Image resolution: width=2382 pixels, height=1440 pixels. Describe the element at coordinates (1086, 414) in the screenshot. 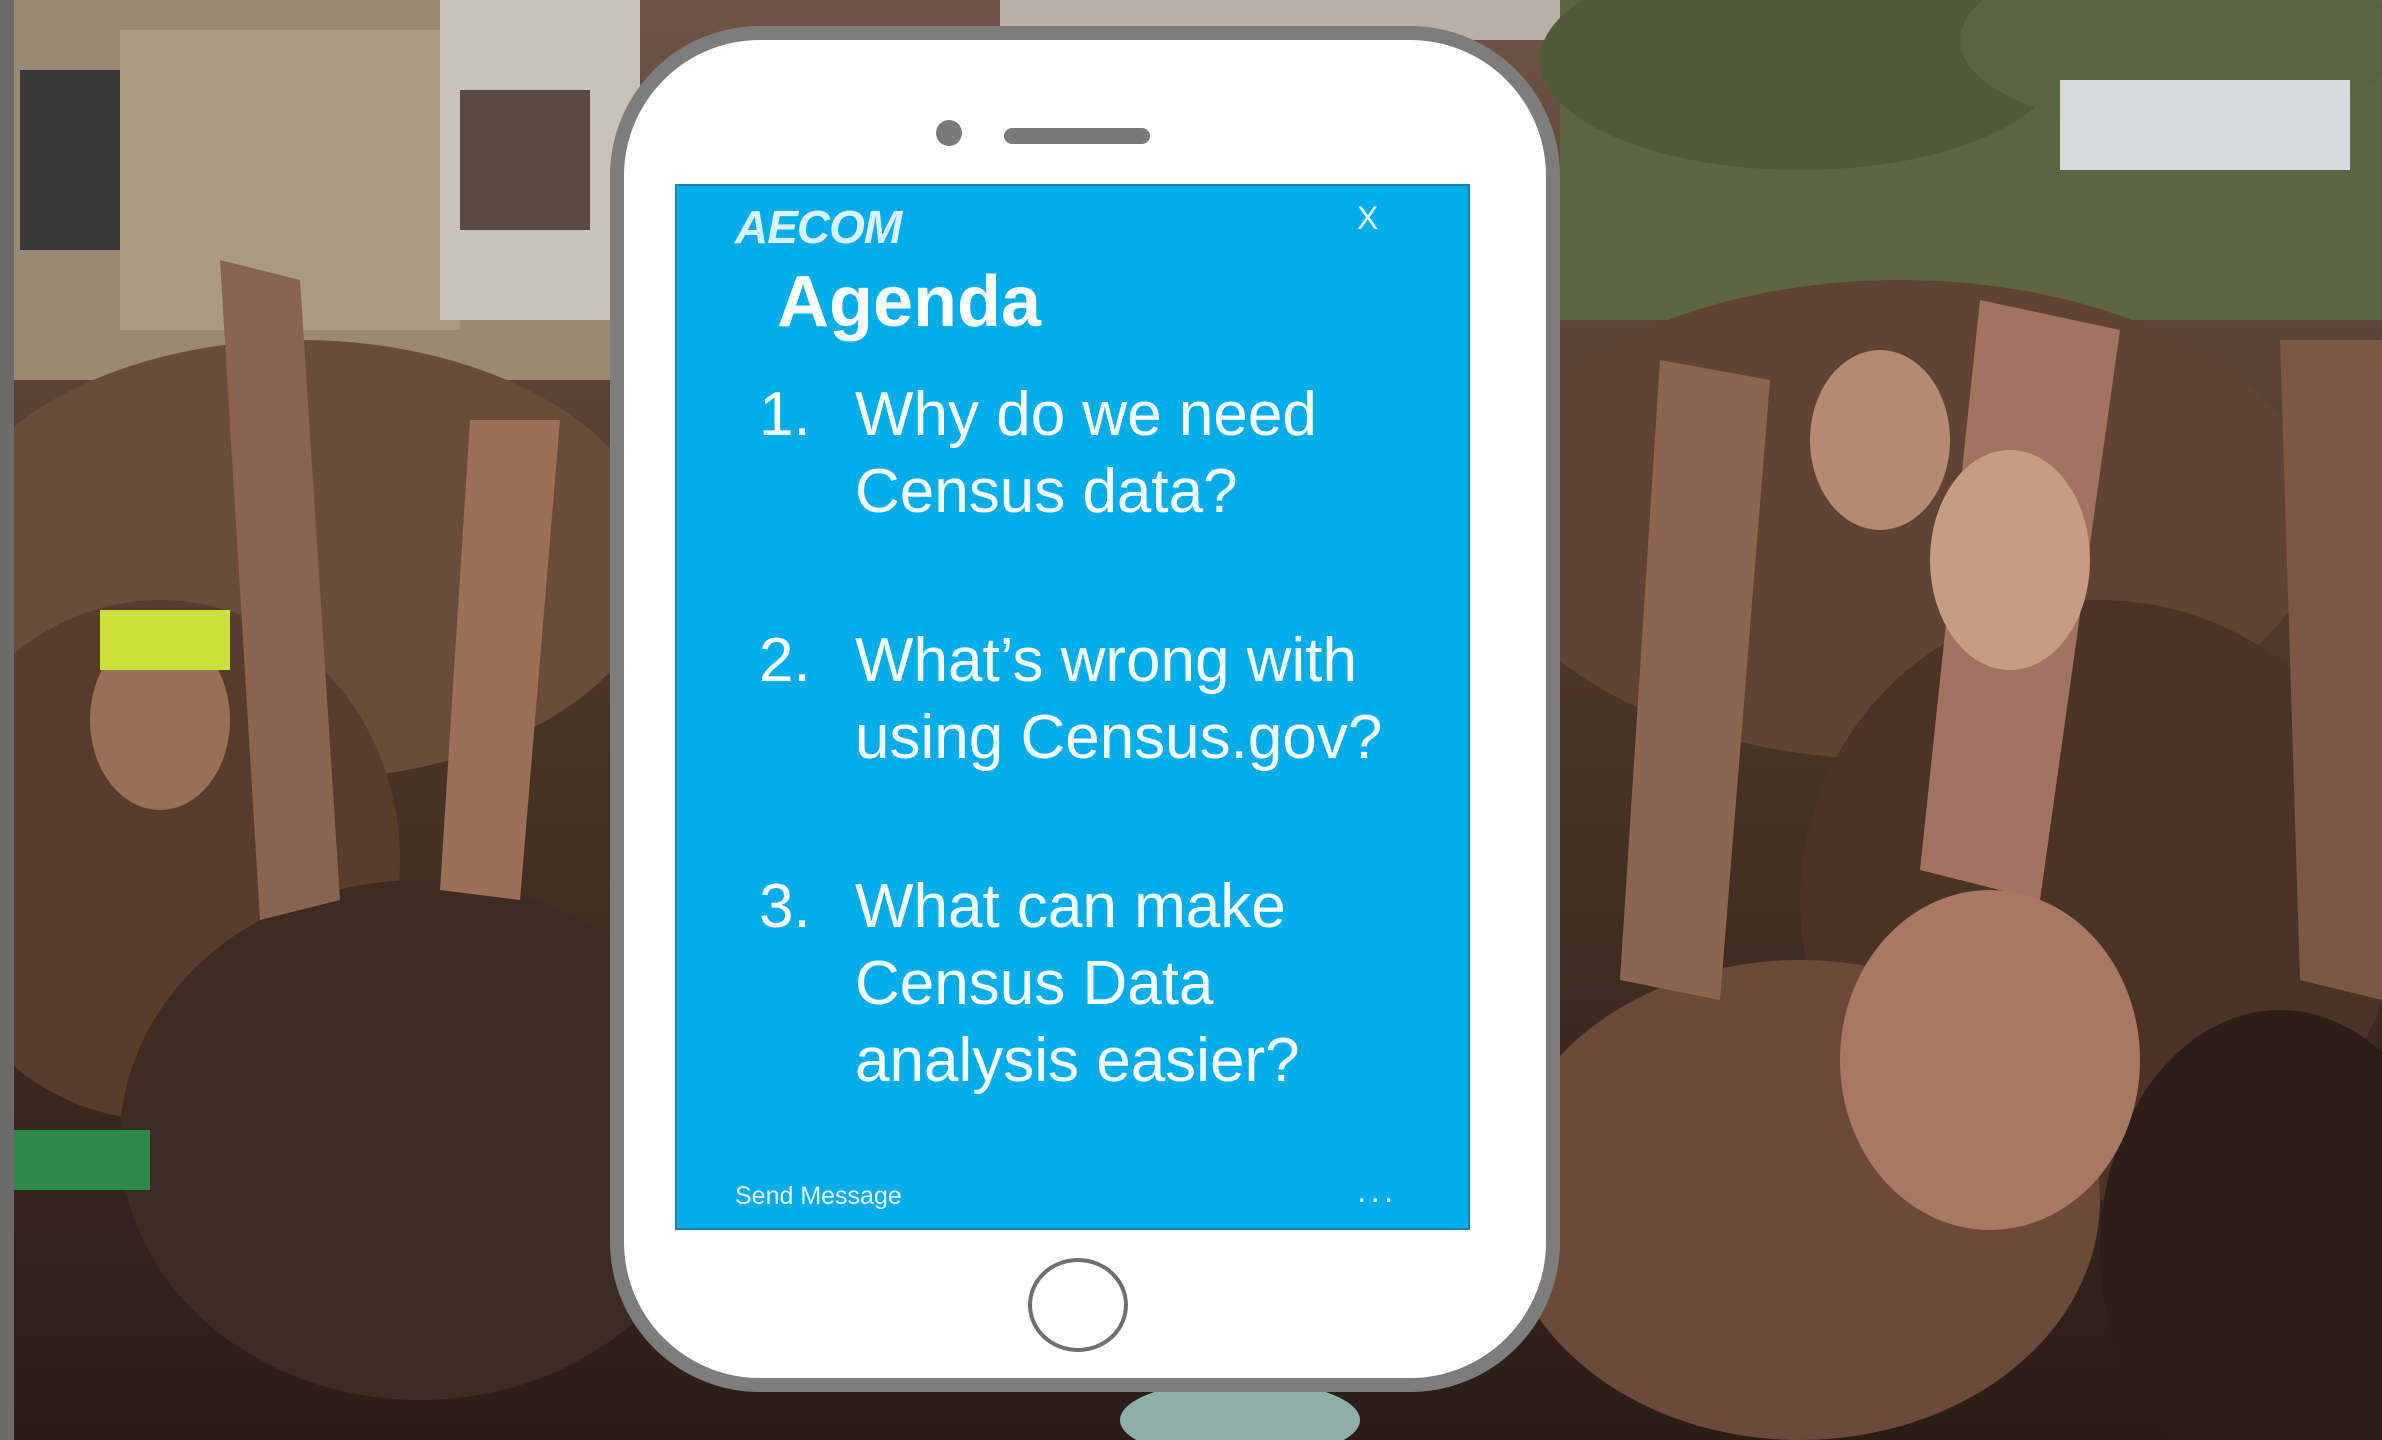

I see `agenda-item-line: Why do we need` at that location.